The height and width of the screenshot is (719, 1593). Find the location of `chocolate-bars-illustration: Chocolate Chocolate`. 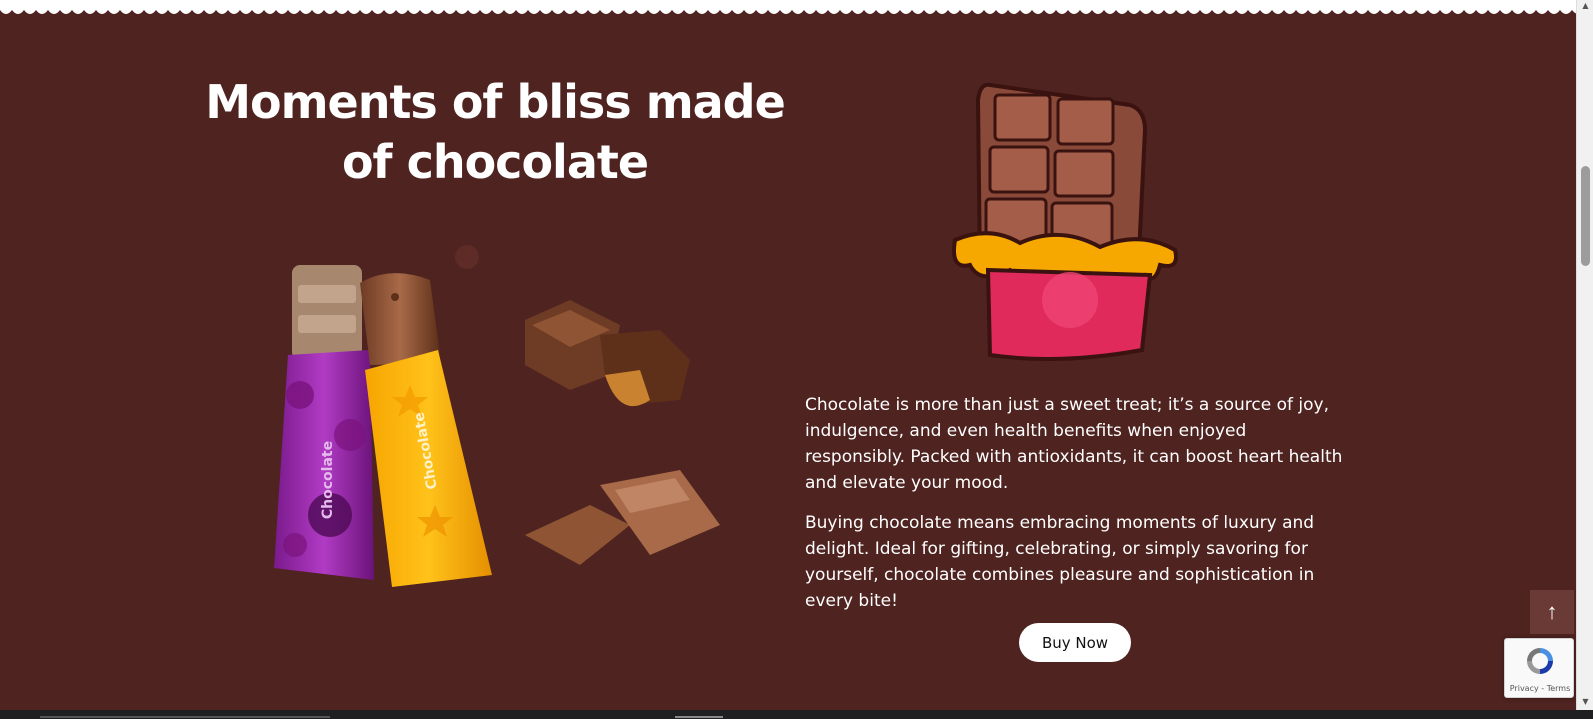

chocolate-bars-illustration: Chocolate Chocolate is located at coordinates (497, 416).